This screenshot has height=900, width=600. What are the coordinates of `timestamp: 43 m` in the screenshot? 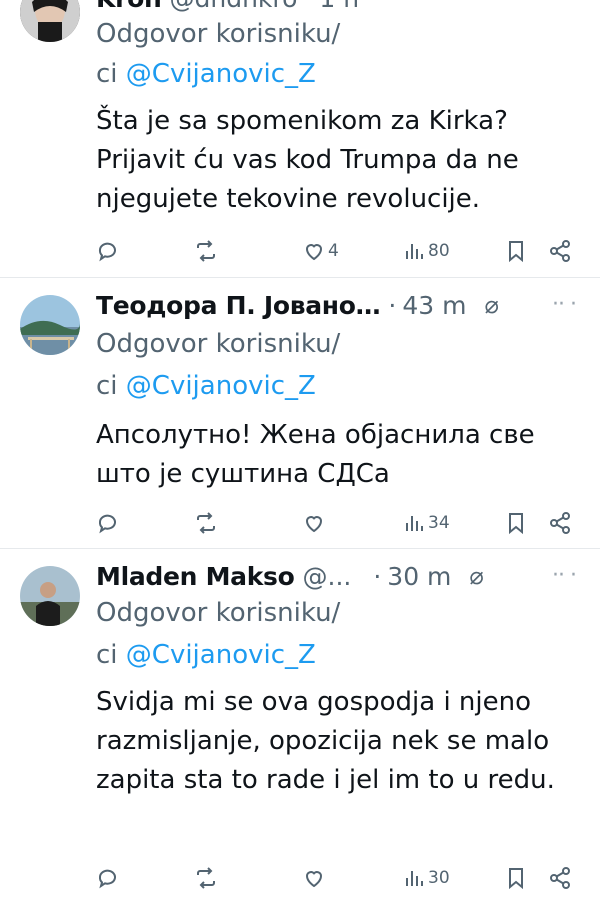 It's located at (434, 305).